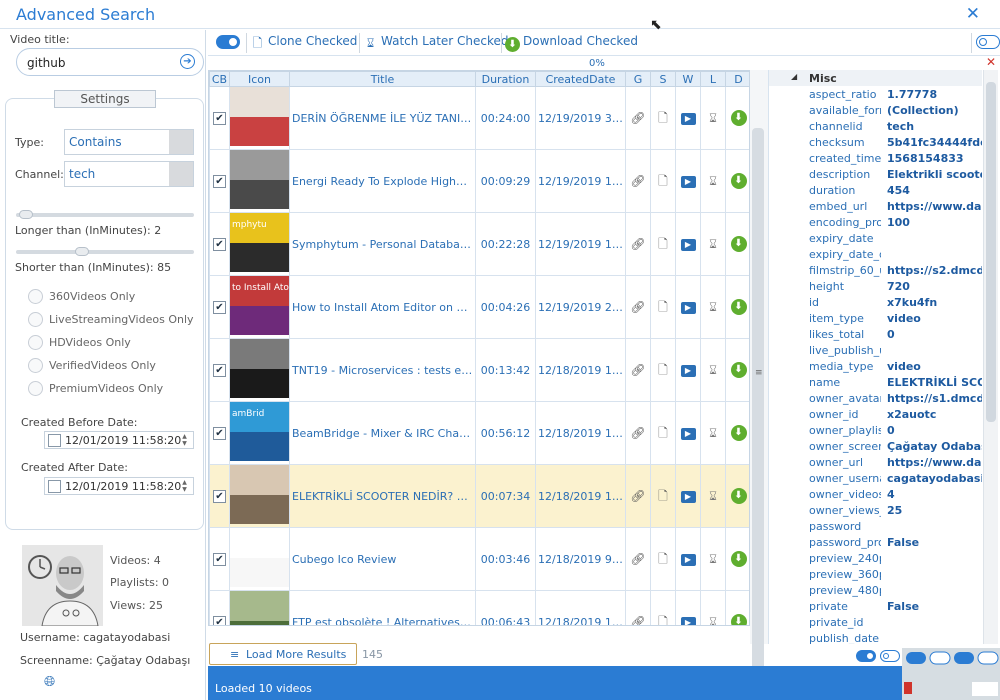 The height and width of the screenshot is (700, 1000). What do you see at coordinates (934, 94) in the screenshot?
I see `property-value: 1.77778` at bounding box center [934, 94].